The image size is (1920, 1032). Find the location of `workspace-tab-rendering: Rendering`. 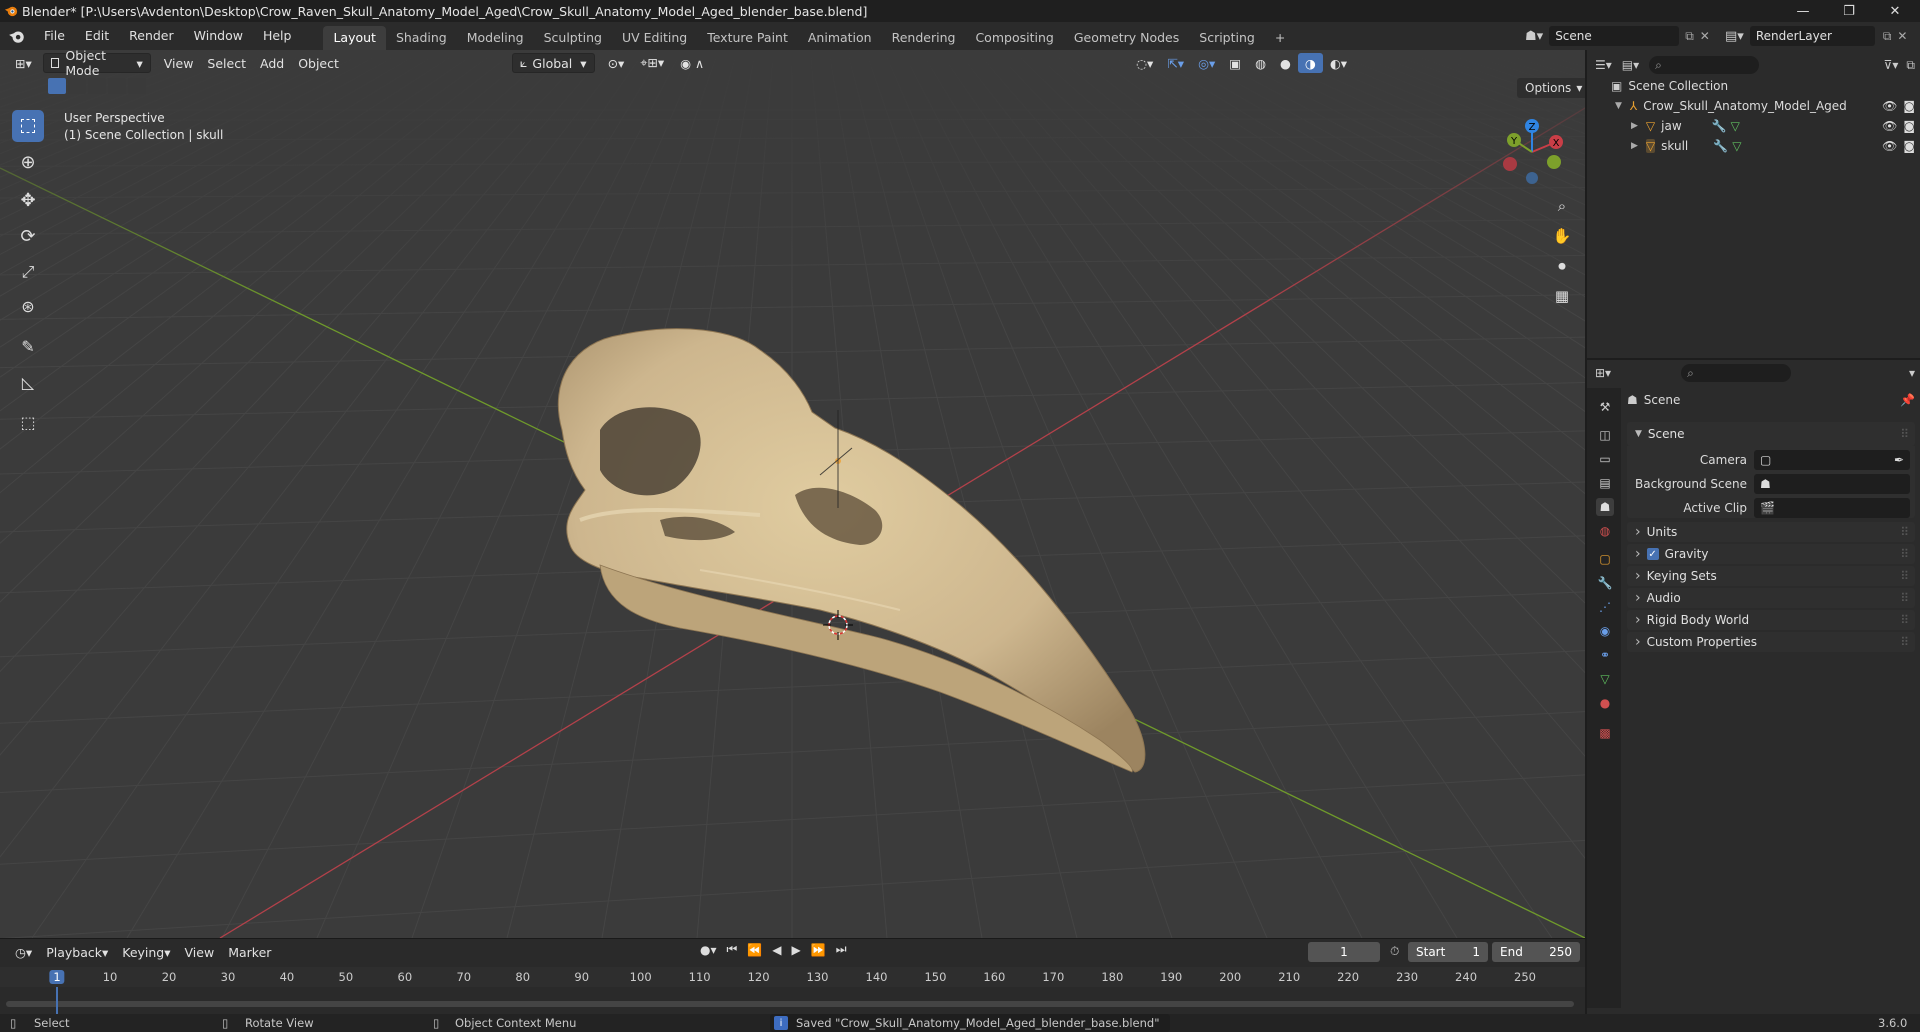

workspace-tab-rendering: Rendering is located at coordinates (924, 38).